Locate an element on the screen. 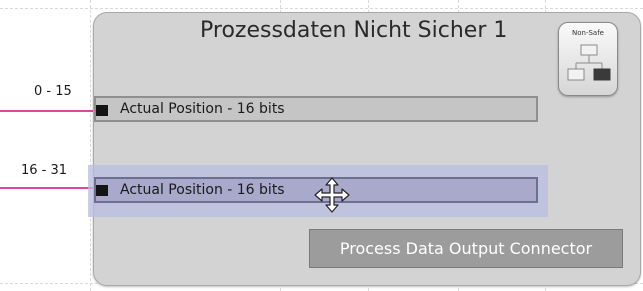  non-safe-caption: Non-Safe is located at coordinates (588, 33).